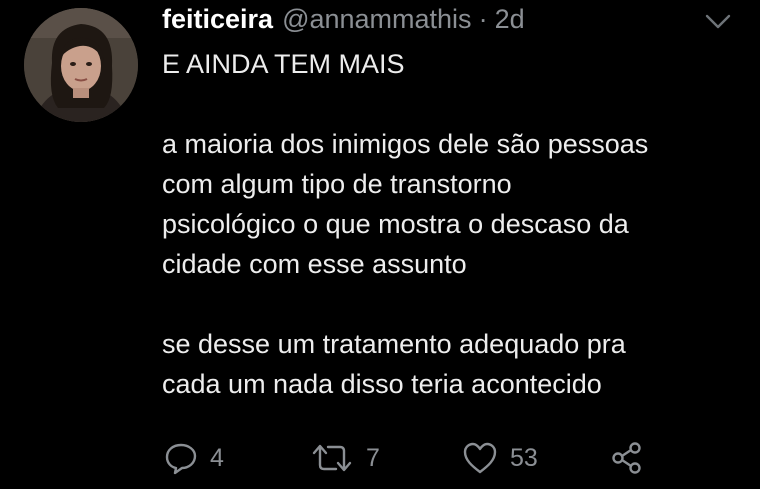  What do you see at coordinates (181, 459) in the screenshot?
I see `reply-icon` at bounding box center [181, 459].